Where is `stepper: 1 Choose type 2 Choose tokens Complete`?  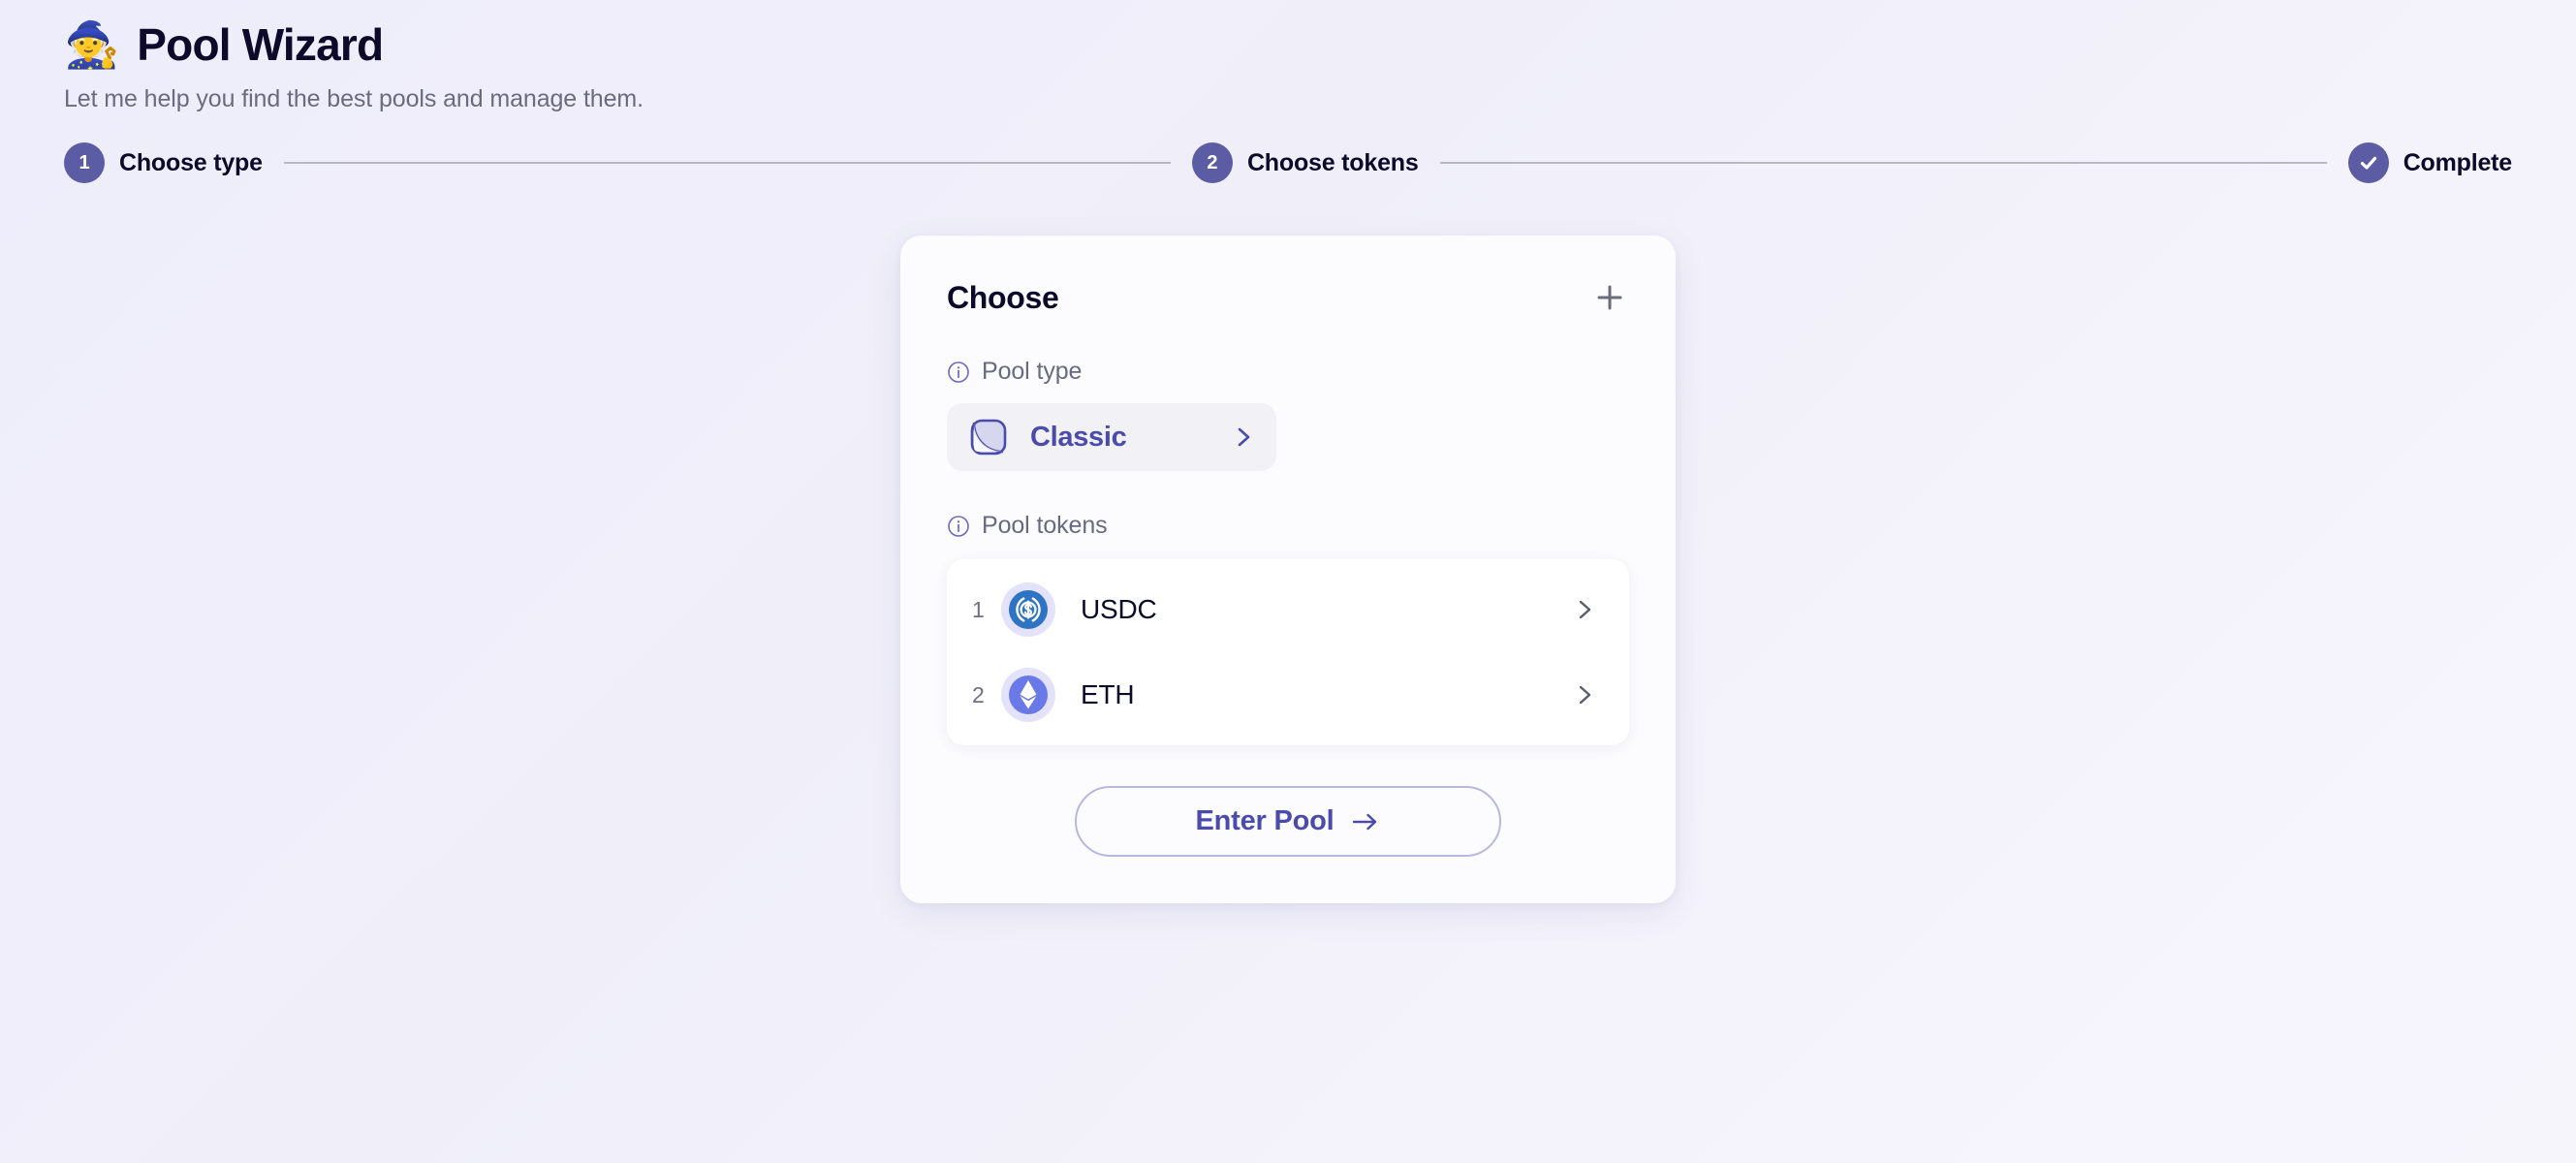
stepper: 1 Choose type 2 Choose tokens Complete is located at coordinates (1320, 163).